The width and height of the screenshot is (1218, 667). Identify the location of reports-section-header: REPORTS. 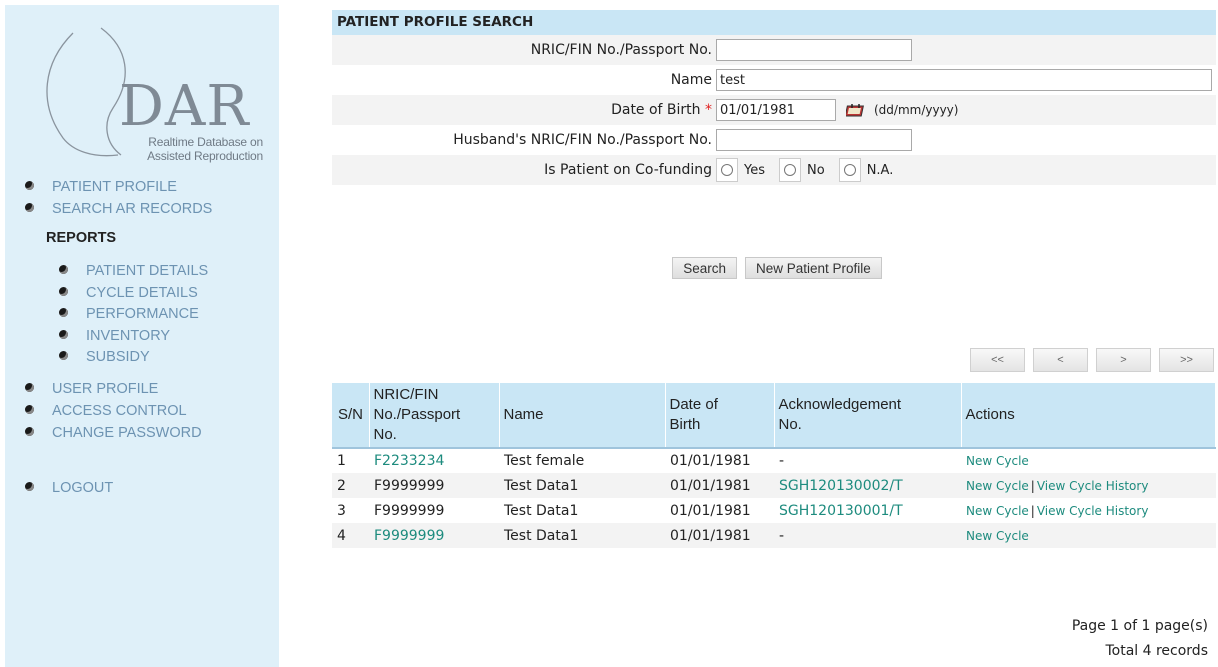
(81, 238).